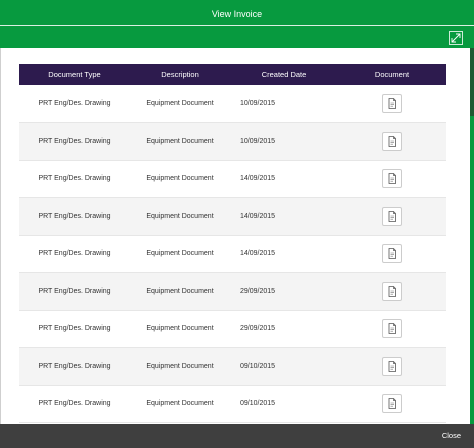 The height and width of the screenshot is (448, 474). What do you see at coordinates (451, 436) in the screenshot?
I see `close-button: Close` at bounding box center [451, 436].